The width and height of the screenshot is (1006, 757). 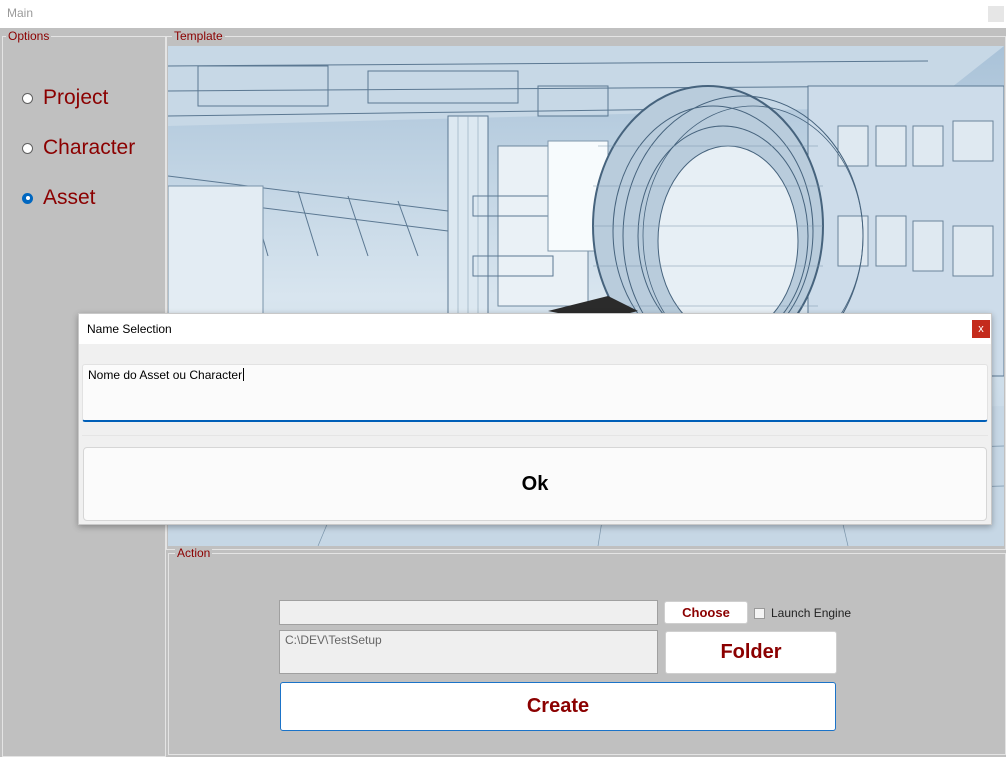 I want to click on ok-button-label: Ok, so click(x=535, y=483).